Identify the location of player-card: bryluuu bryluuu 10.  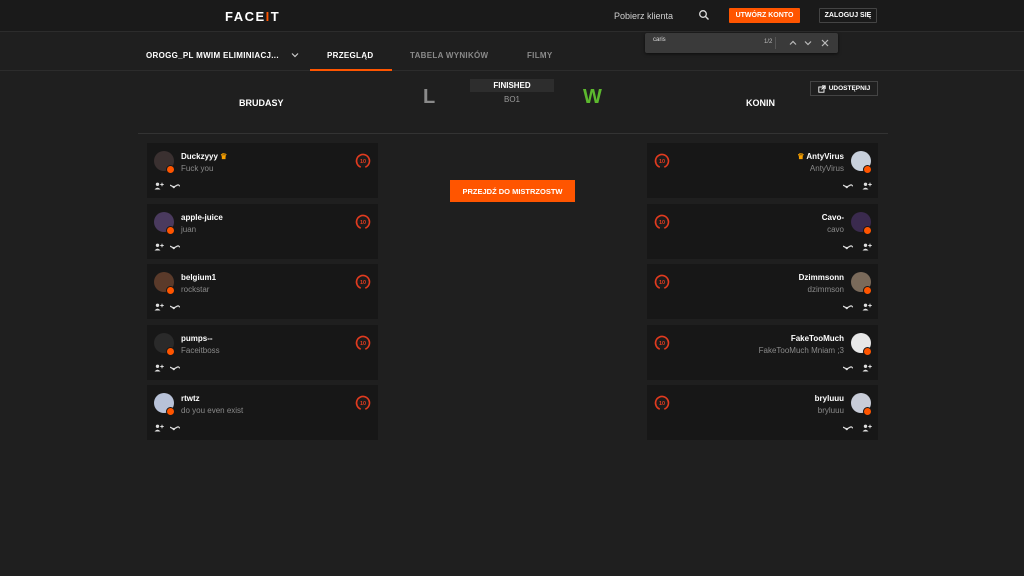
(762, 412).